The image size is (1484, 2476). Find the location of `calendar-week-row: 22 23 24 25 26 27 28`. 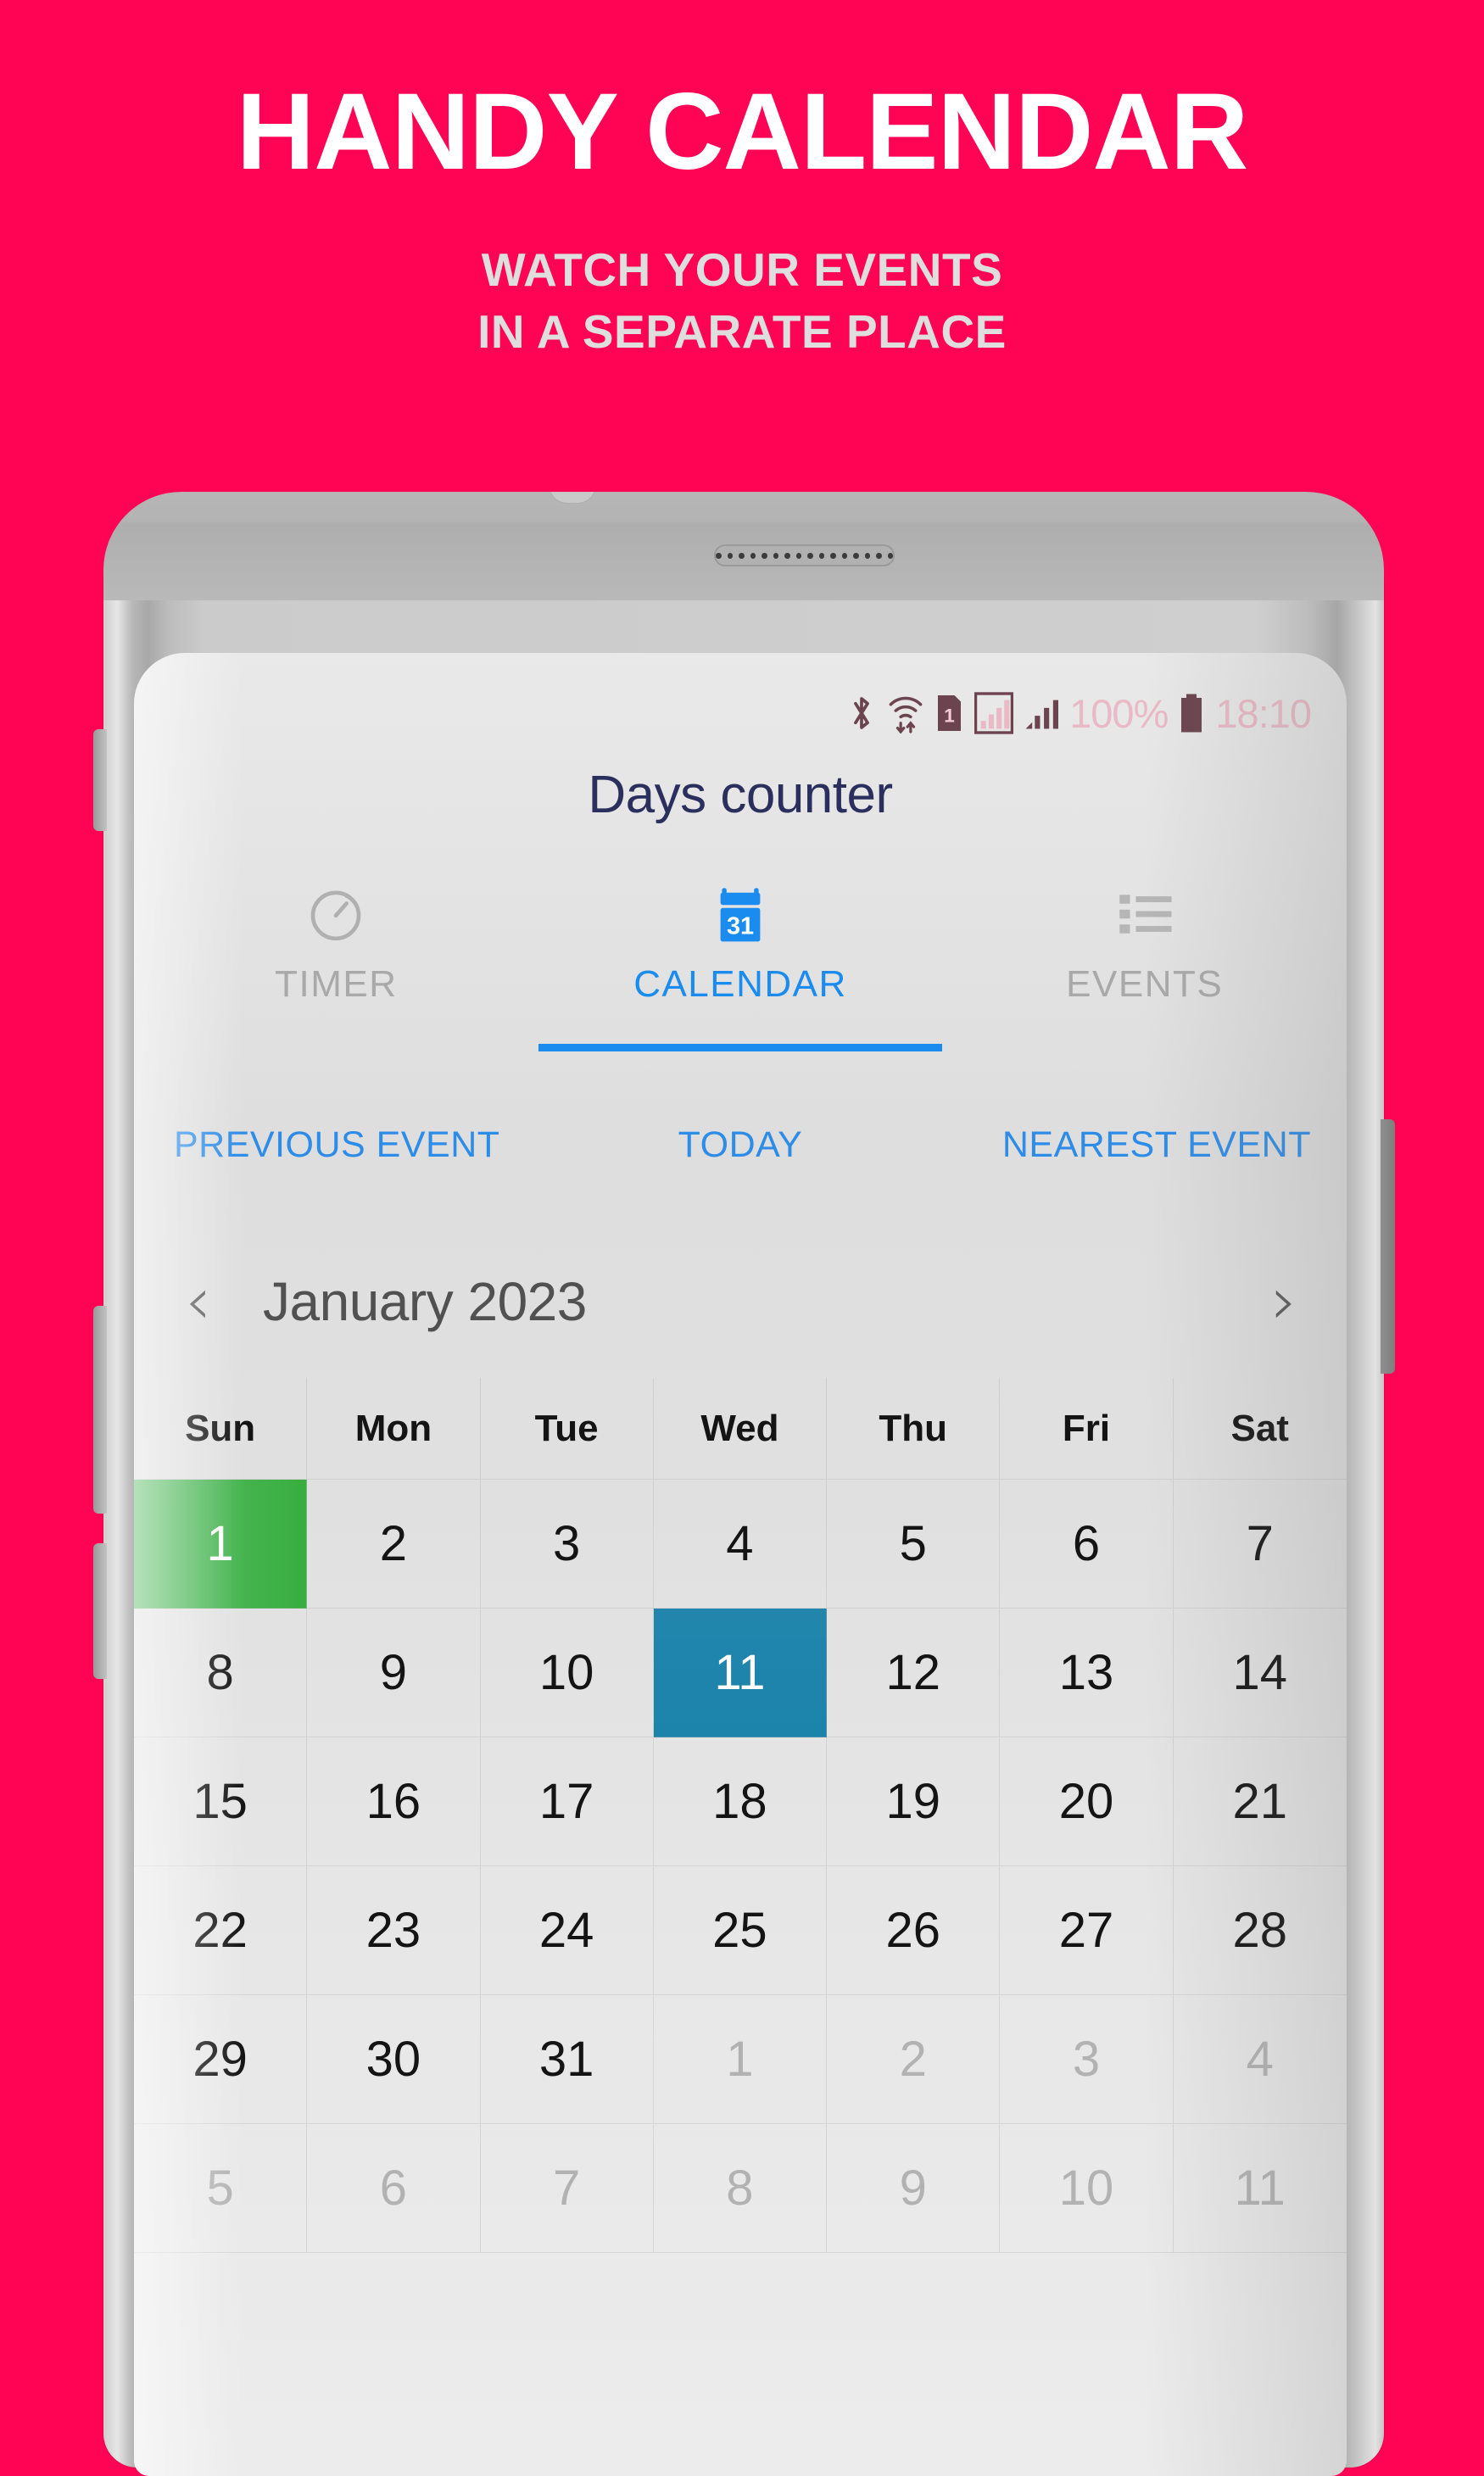

calendar-week-row: 22 23 24 25 26 27 28 is located at coordinates (741, 1930).